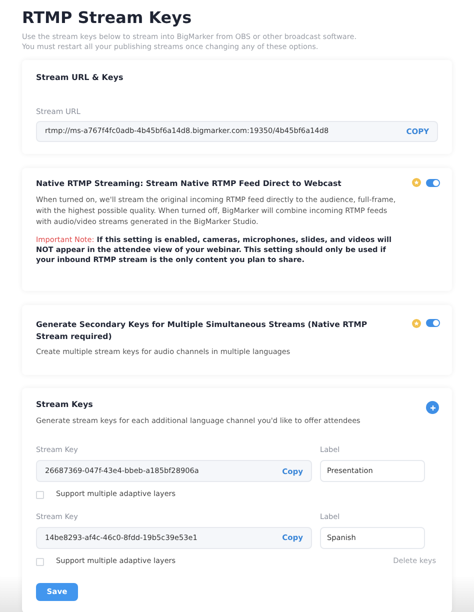 The width and height of the screenshot is (474, 612). What do you see at coordinates (65, 405) in the screenshot?
I see `card-heading: Stream Keys` at bounding box center [65, 405].